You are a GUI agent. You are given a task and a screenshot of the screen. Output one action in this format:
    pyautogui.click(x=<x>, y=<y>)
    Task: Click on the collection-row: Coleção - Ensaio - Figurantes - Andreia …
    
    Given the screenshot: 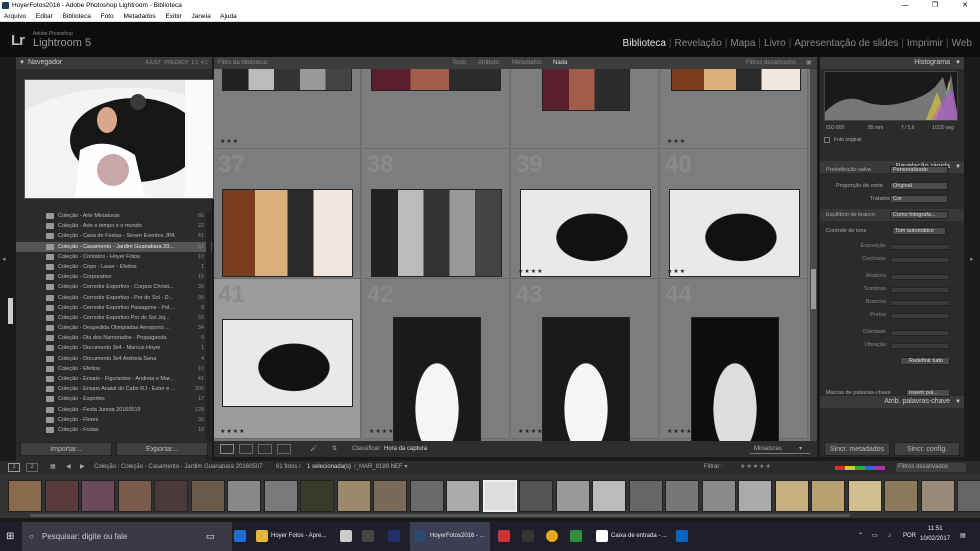 What is the action you would take?
    pyautogui.click(x=114, y=379)
    